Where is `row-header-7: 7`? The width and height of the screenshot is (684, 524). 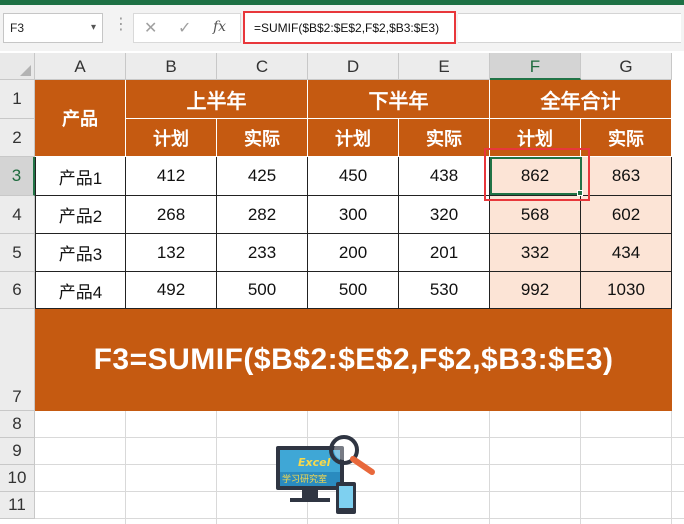
row-header-7: 7 is located at coordinates (17, 360).